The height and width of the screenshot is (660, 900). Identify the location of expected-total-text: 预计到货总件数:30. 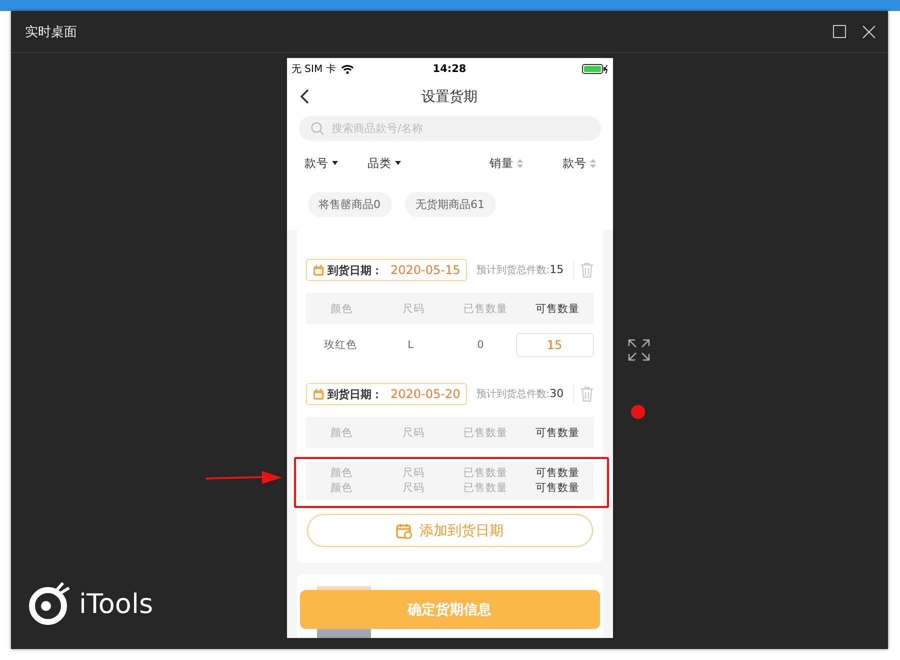
(520, 394).